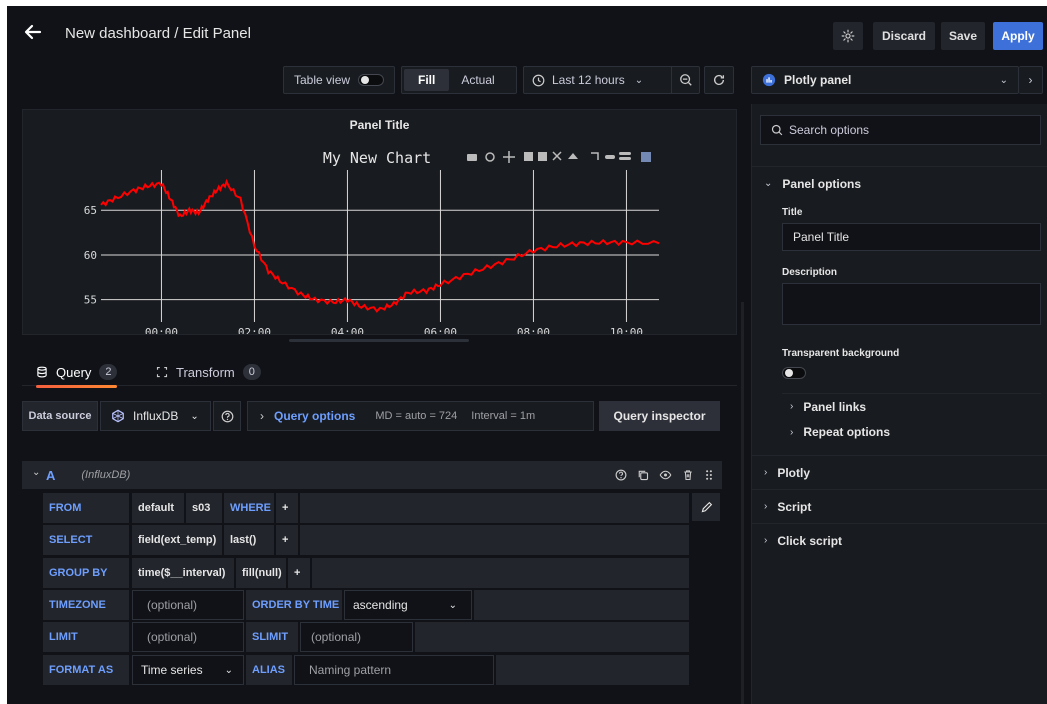 The height and width of the screenshot is (704, 1047). What do you see at coordinates (287, 508) in the screenshot?
I see `where-add-button: +` at bounding box center [287, 508].